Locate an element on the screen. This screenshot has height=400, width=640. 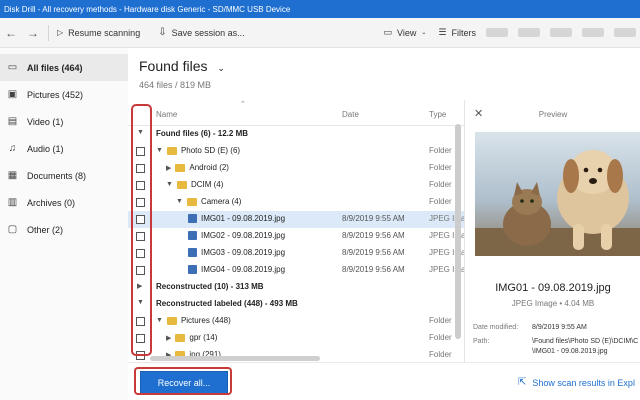
table-row: ▼ Camera (4) Folder is located at coordinates (296, 202).